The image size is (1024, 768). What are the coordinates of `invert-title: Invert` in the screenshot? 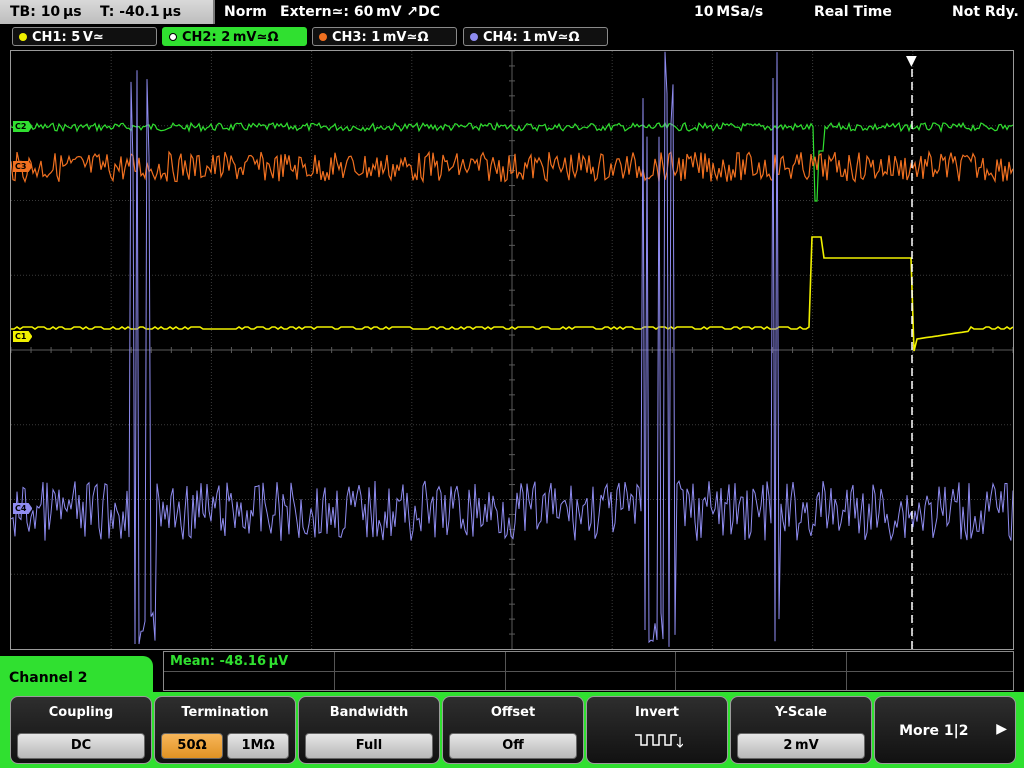 It's located at (656, 712).